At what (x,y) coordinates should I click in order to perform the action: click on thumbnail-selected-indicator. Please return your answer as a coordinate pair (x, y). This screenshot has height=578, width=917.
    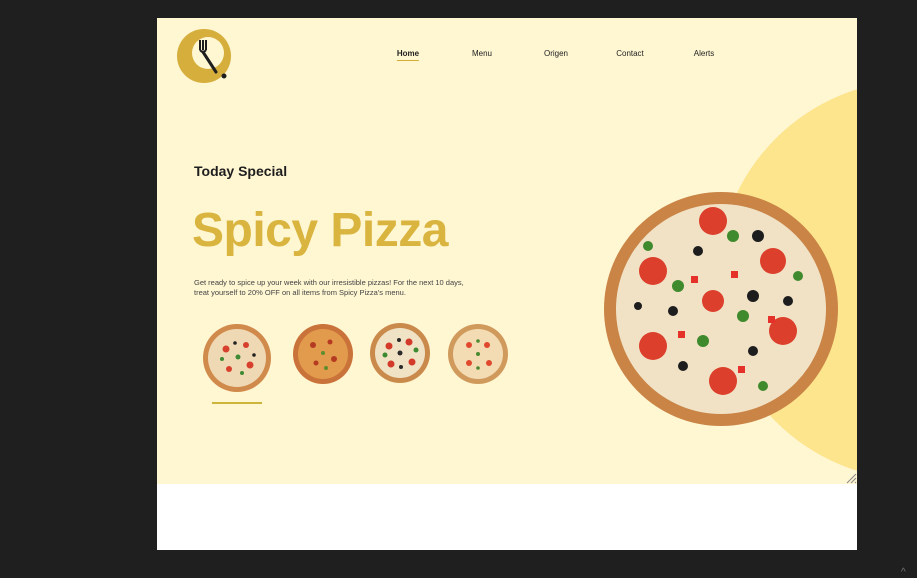
    Looking at the image, I should click on (237, 403).